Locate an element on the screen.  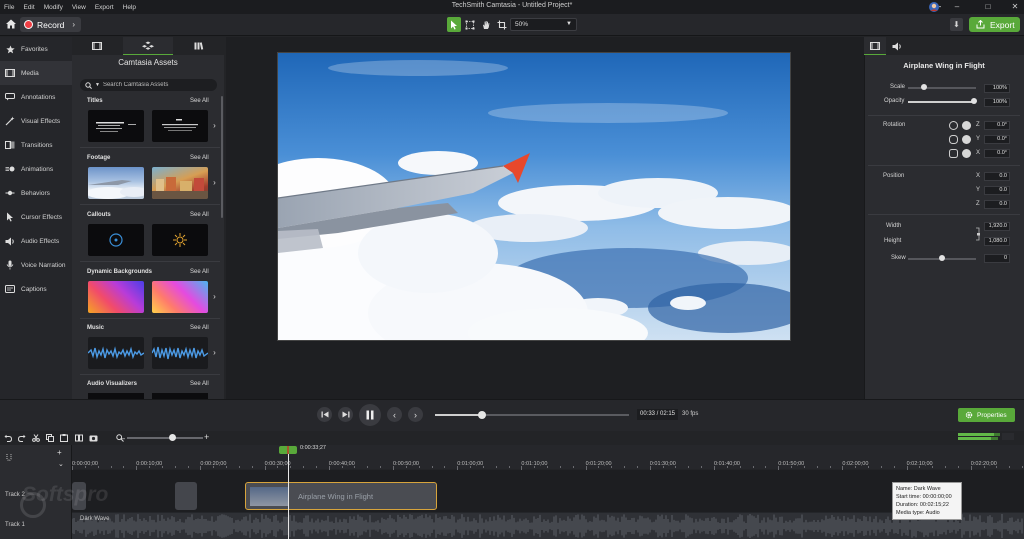
next-button: › is located at coordinates (415, 414).